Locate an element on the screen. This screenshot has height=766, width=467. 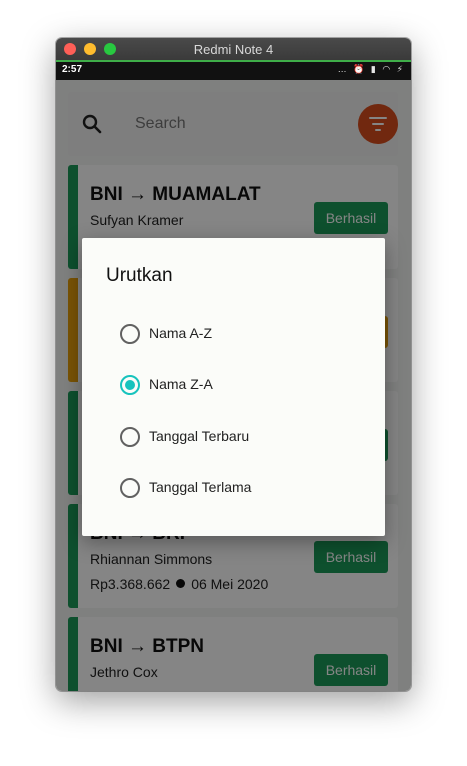
sort-dialog-title: Urutkan is located at coordinates (139, 275).